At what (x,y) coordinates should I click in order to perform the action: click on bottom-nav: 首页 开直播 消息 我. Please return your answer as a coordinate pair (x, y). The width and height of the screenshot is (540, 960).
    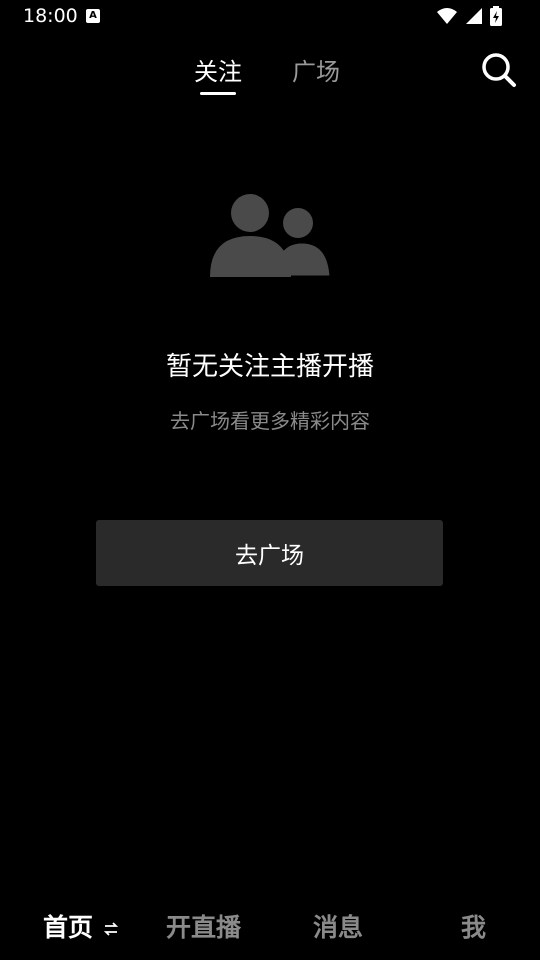
    Looking at the image, I should click on (270, 925).